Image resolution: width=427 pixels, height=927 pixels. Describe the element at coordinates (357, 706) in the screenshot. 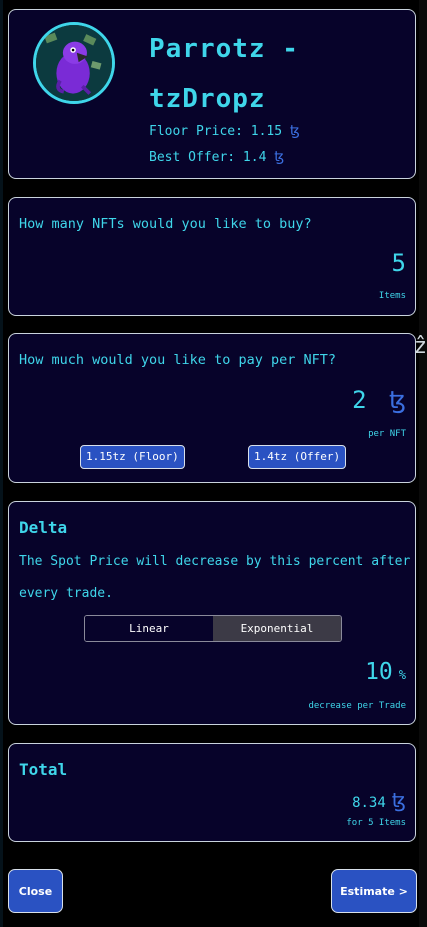

I see `delta-unit: decrease per Trade` at that location.